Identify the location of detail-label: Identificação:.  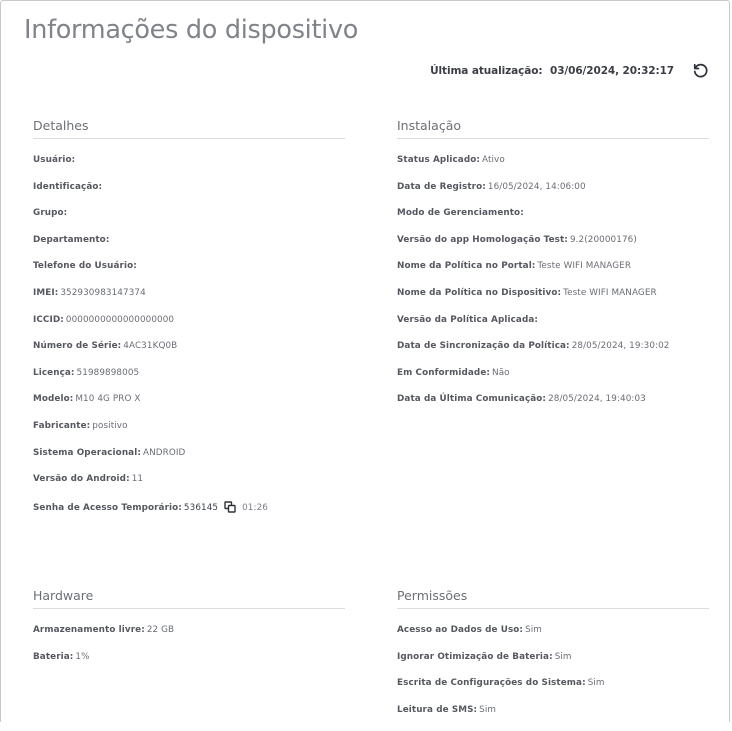
(68, 186).